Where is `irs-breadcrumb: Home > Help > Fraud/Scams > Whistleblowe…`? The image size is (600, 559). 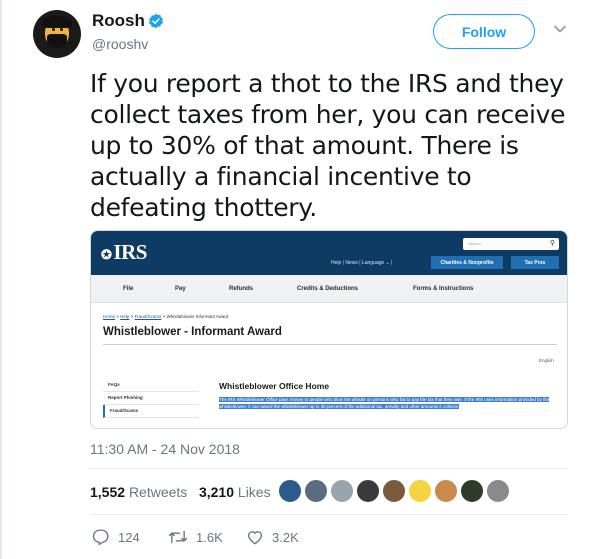
irs-breadcrumb: Home > Help > Fraud/Scams > Whistleblowe… is located at coordinates (166, 316).